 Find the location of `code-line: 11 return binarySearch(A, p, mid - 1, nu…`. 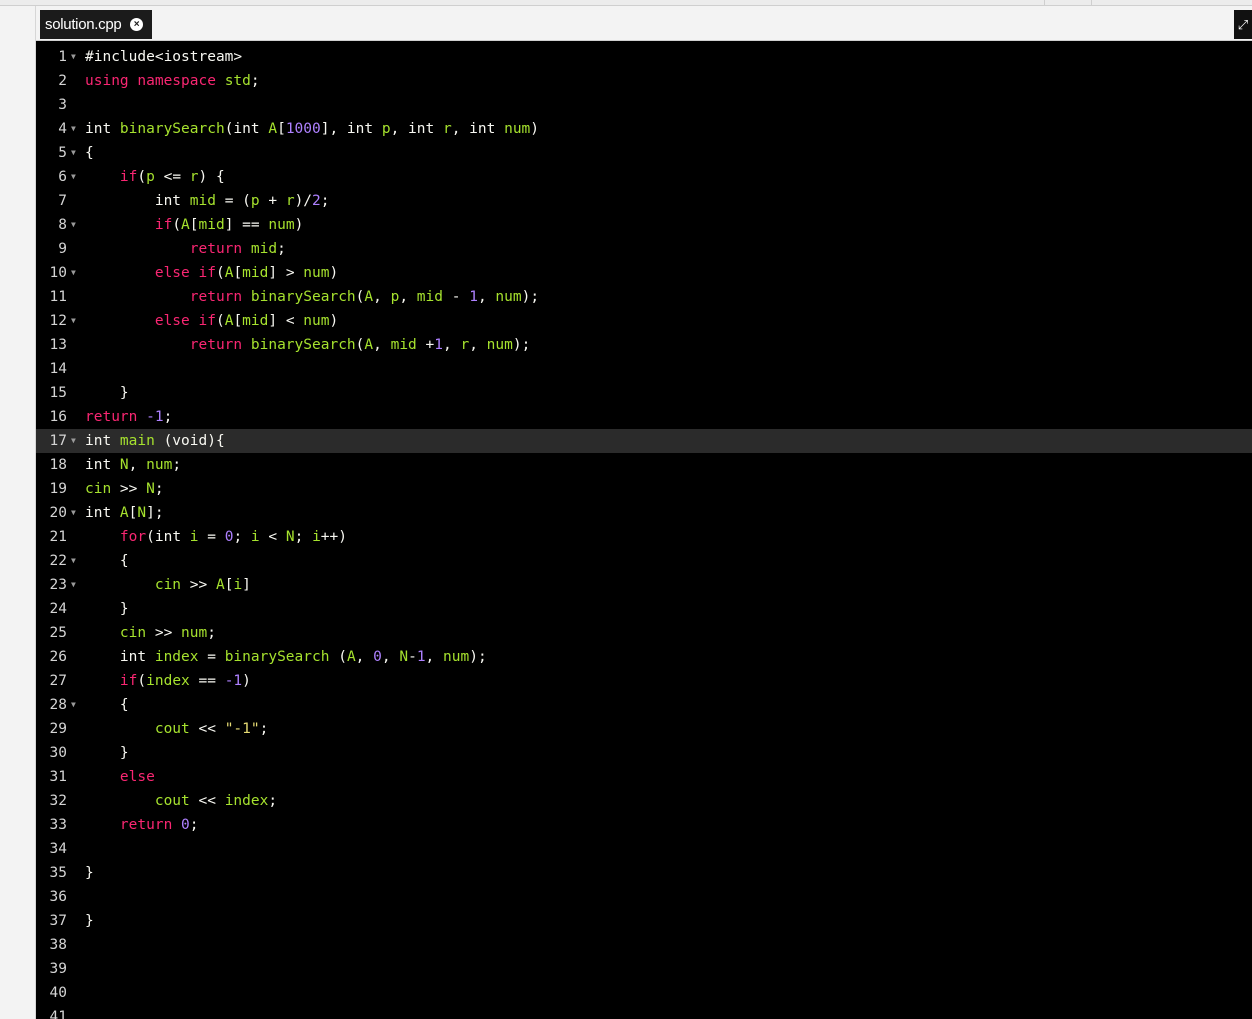

code-line: 11 return binarySearch(A, p, mid - 1, nu… is located at coordinates (644, 297).